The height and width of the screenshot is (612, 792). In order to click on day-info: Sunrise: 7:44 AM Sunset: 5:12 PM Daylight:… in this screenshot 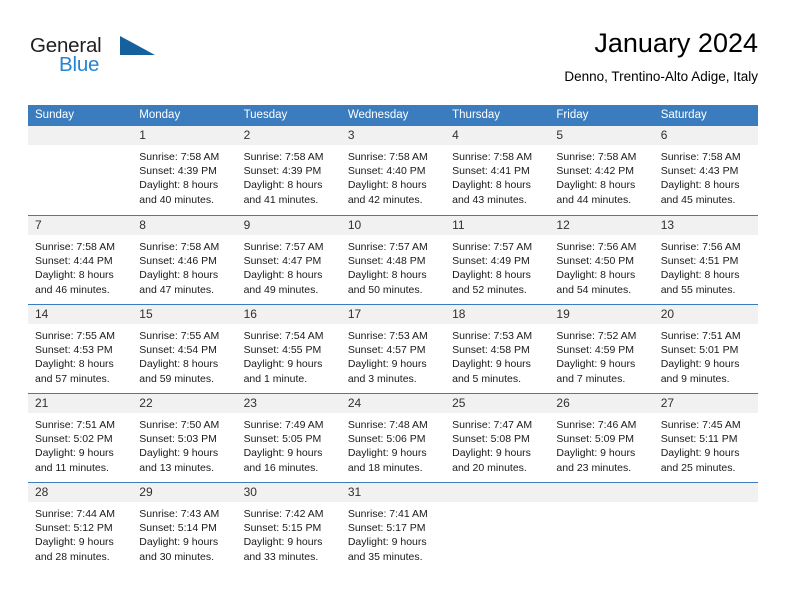, I will do `click(80, 533)`.